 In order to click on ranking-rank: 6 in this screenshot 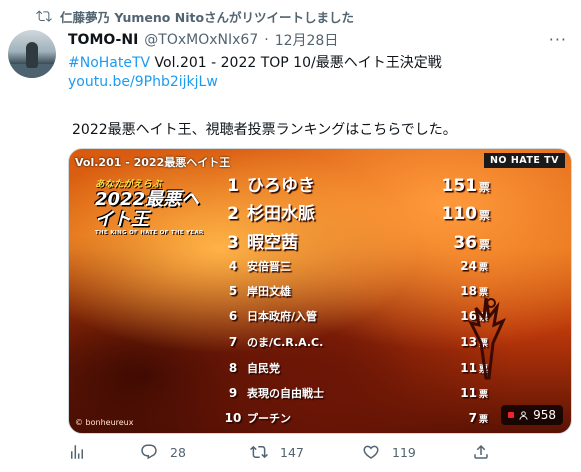, I will do `click(233, 316)`.